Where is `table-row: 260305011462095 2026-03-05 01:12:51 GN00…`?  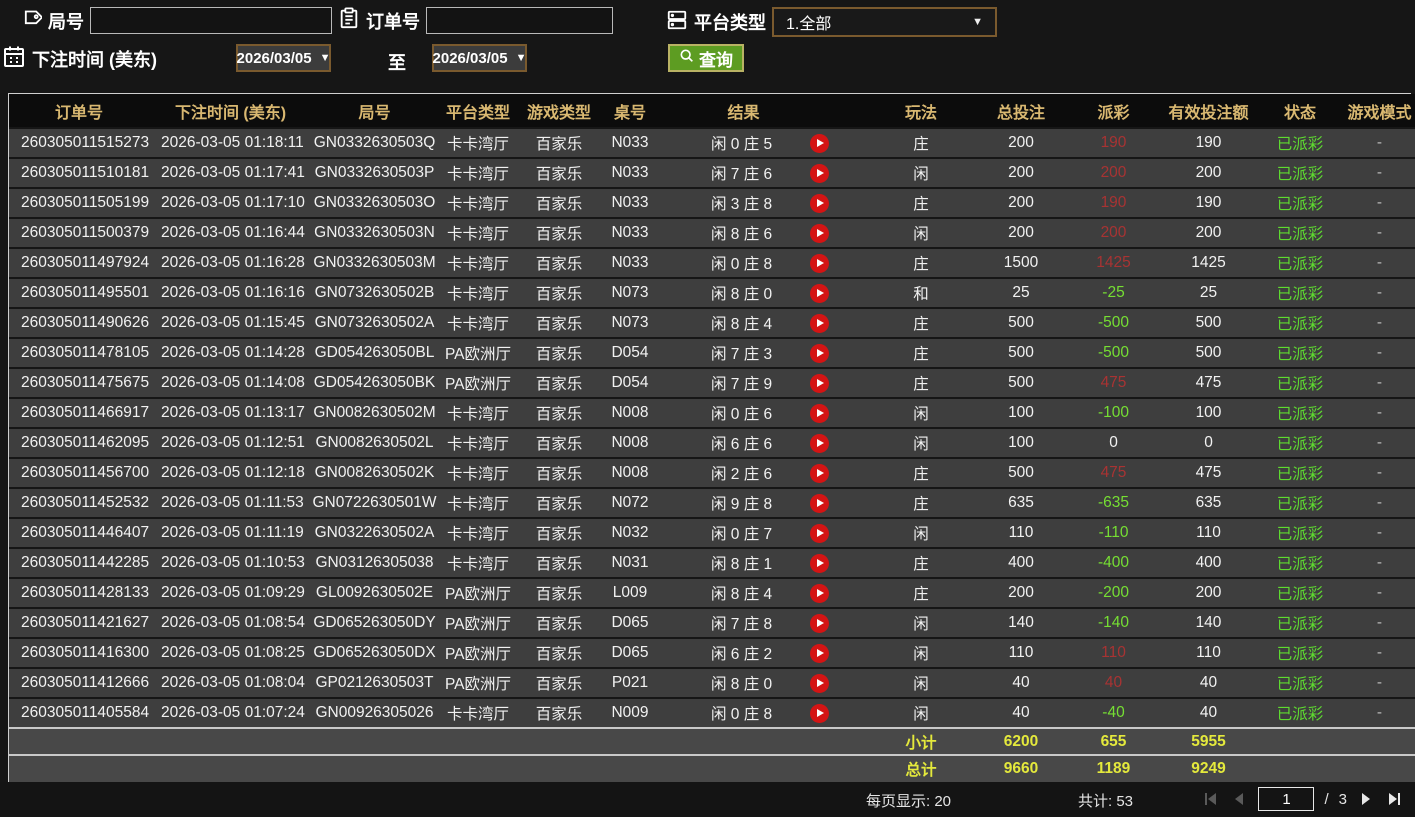
table-row: 260305011462095 2026-03-05 01:12:51 GN00… is located at coordinates (712, 442).